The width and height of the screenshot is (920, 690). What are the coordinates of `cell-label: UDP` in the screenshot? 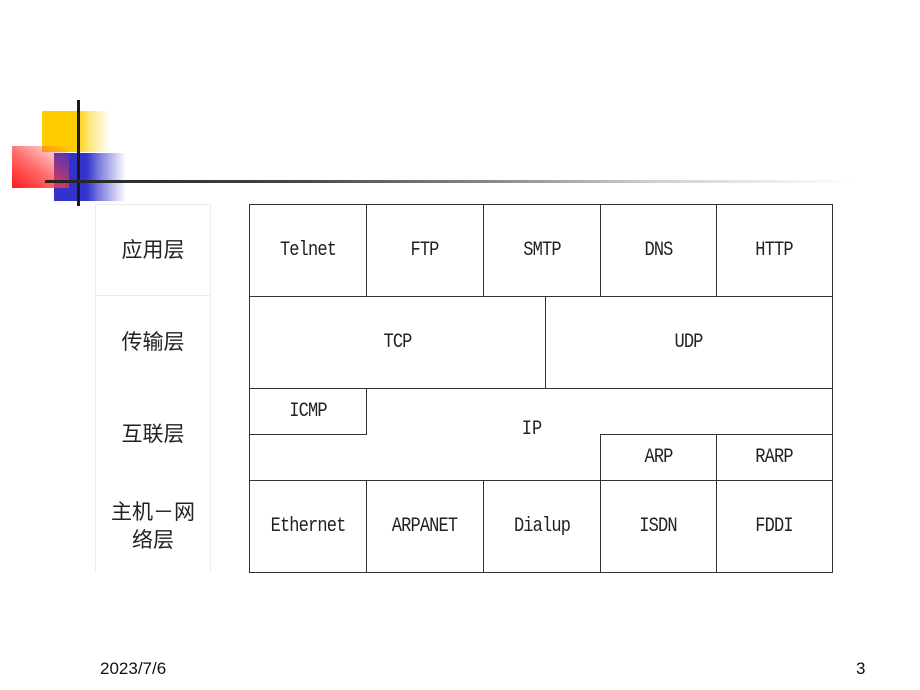 It's located at (689, 342).